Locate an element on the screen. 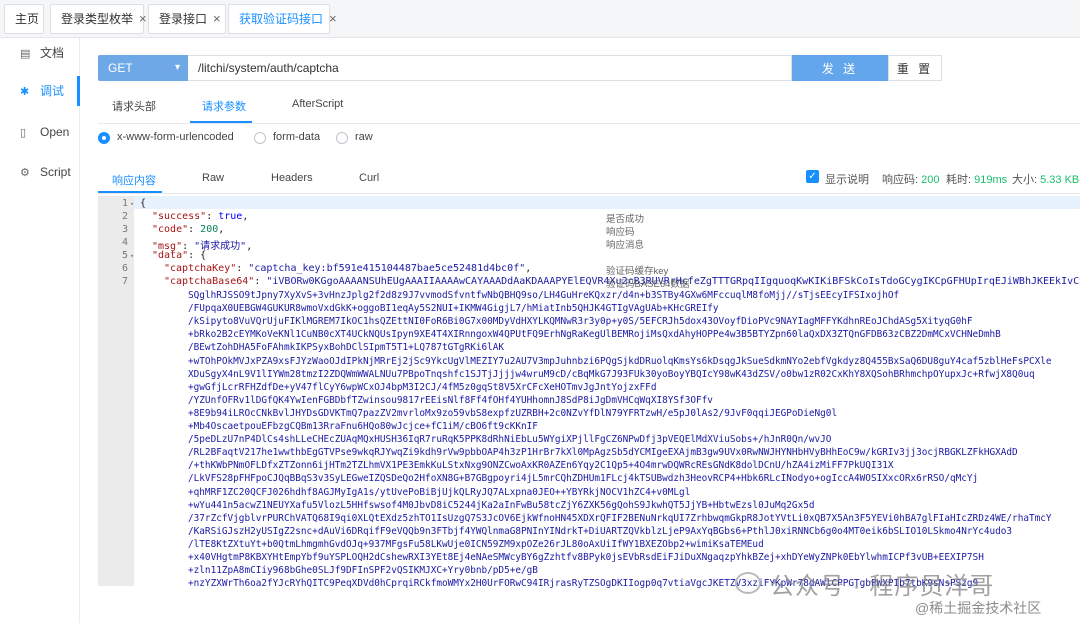 This screenshot has height=623, width=1080. tab-captcha-api: 获取验证码接口 × is located at coordinates (282, 19).